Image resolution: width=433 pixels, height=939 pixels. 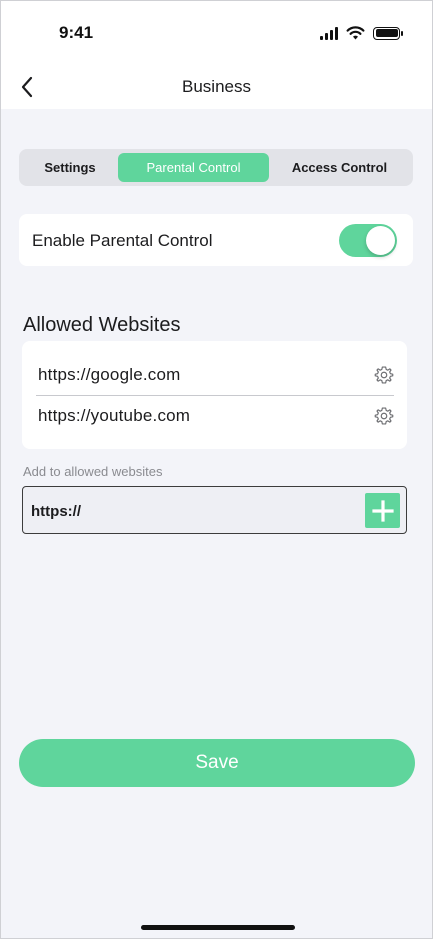 I want to click on add-website-field, so click(x=214, y=510).